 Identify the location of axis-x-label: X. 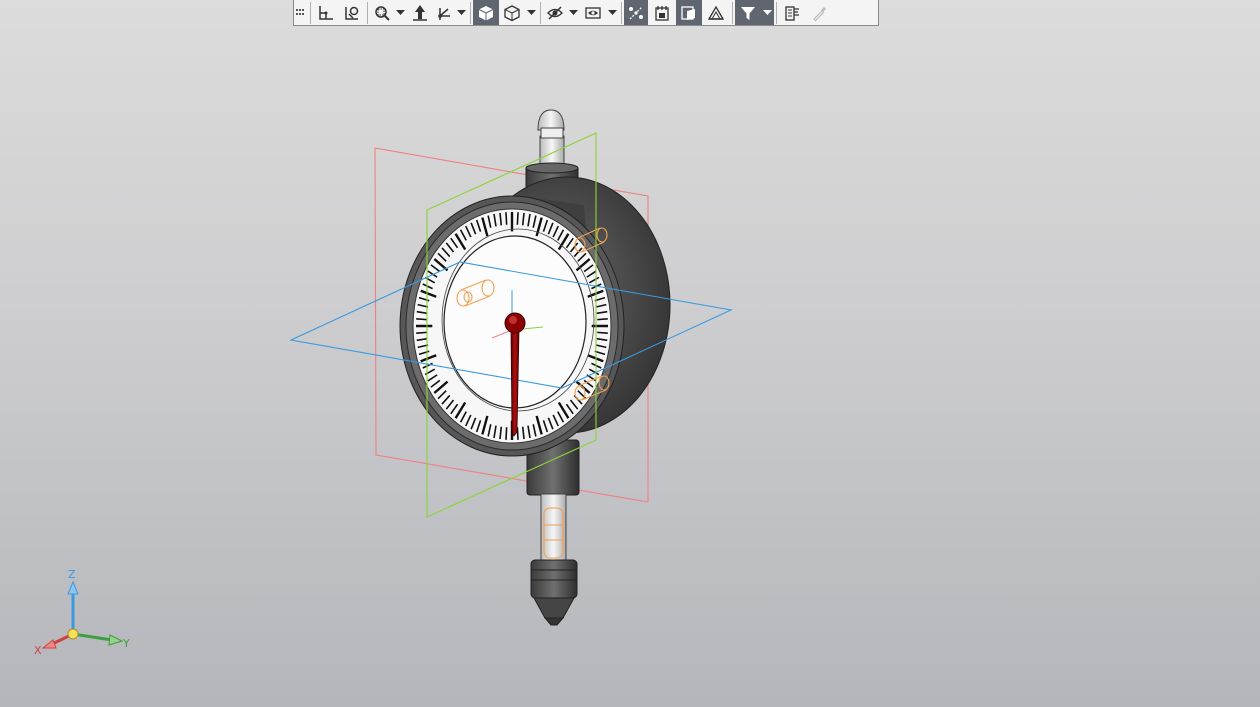
(38, 650).